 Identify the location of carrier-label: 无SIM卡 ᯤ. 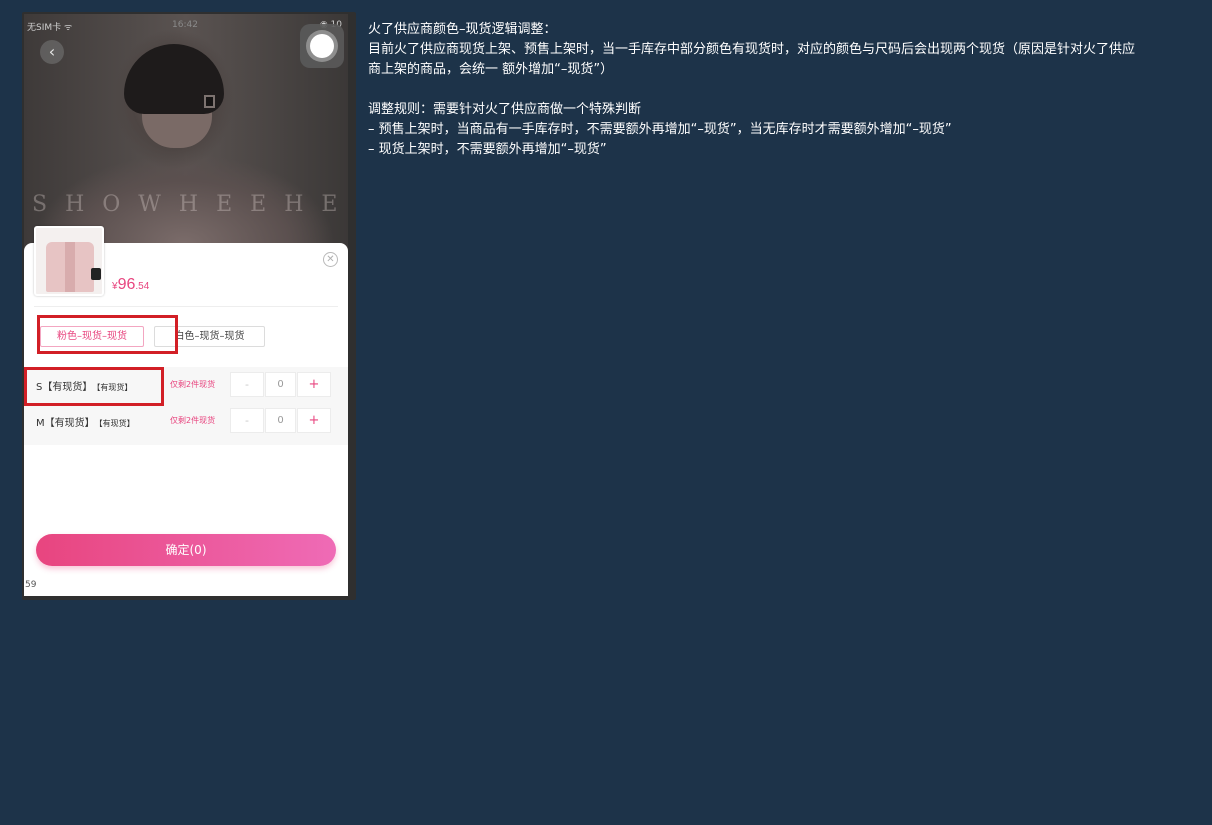
(50, 28).